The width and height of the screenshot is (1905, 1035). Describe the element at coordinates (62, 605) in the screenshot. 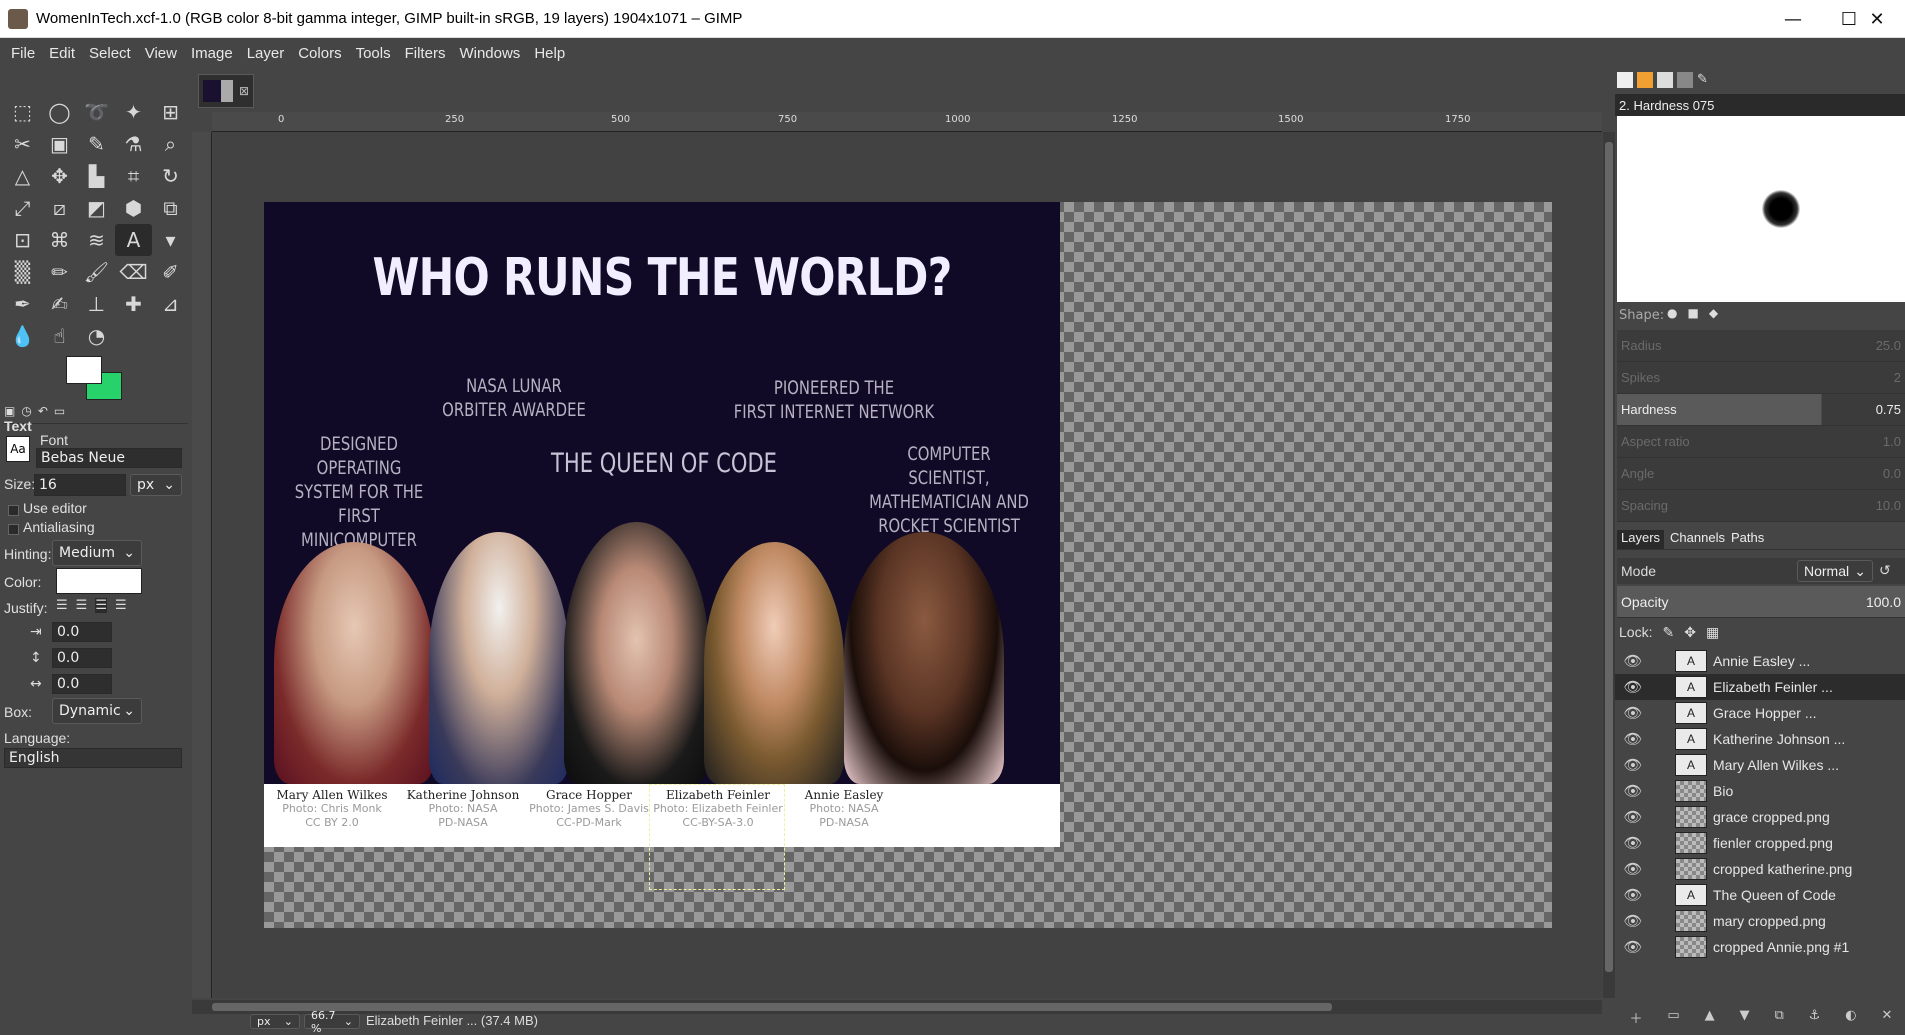

I see `justify-left-icon: ☰` at that location.